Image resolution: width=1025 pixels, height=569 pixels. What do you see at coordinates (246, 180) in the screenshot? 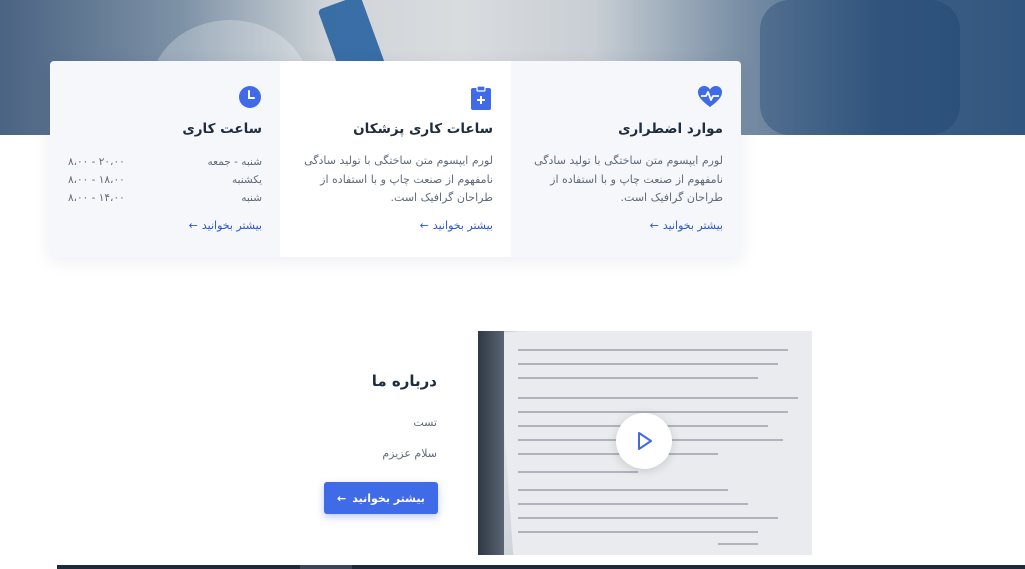
I see `hours-day: یکشنبه` at bounding box center [246, 180].